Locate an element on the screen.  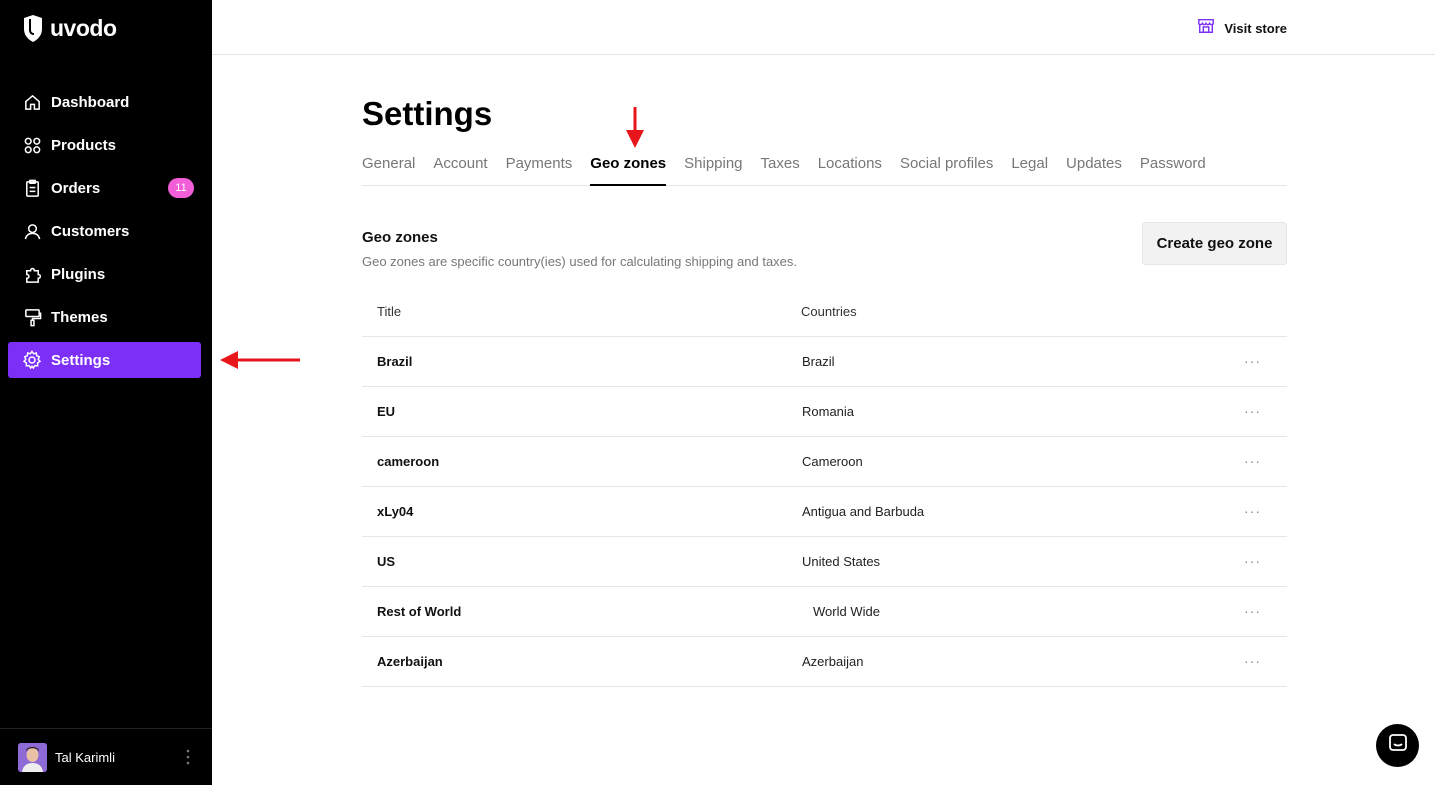
sidebar-item-label: Themes is located at coordinates (79, 317).